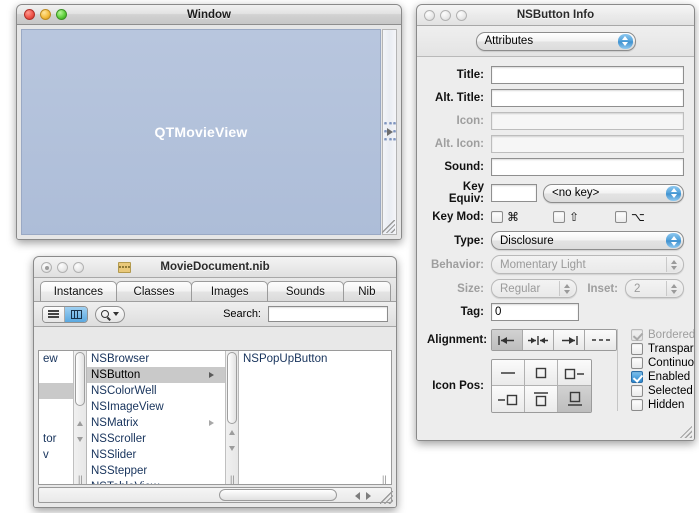  What do you see at coordinates (215, 314) in the screenshot?
I see `nib-toolbar: Search:` at bounding box center [215, 314].